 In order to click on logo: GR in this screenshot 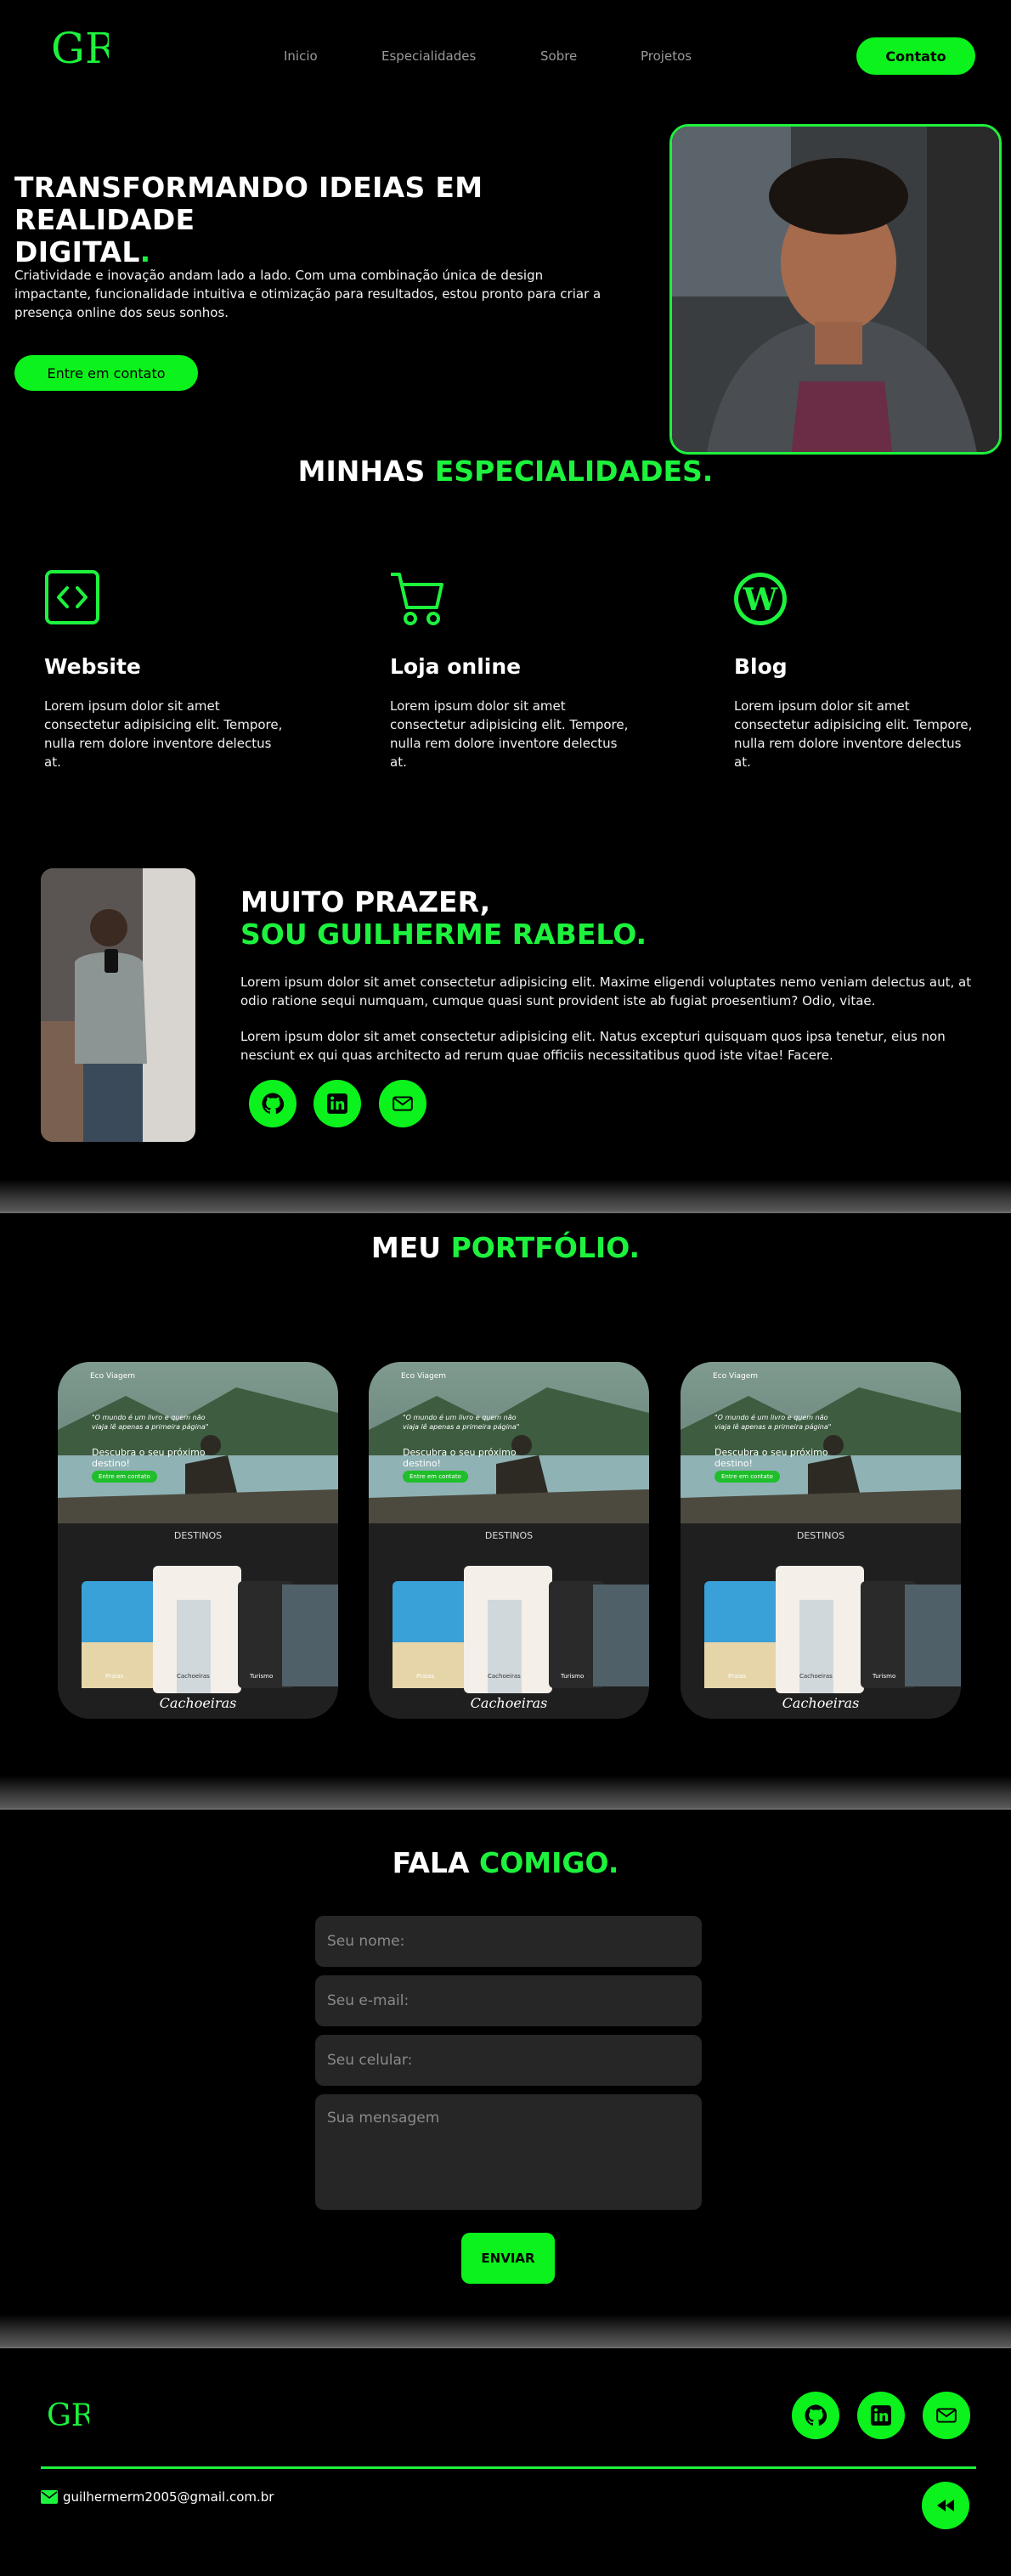, I will do `click(83, 52)`.